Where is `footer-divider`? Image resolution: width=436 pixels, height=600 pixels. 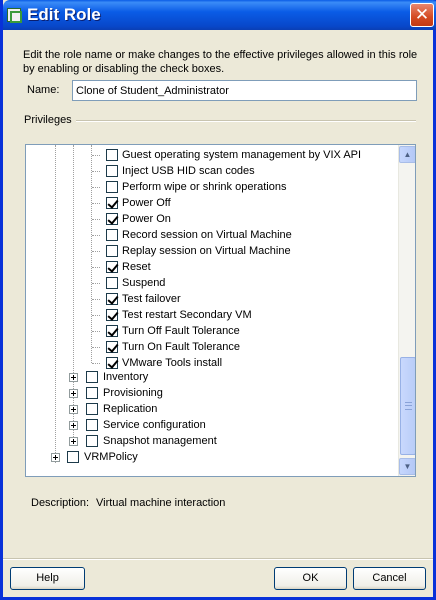 footer-divider is located at coordinates (218, 559).